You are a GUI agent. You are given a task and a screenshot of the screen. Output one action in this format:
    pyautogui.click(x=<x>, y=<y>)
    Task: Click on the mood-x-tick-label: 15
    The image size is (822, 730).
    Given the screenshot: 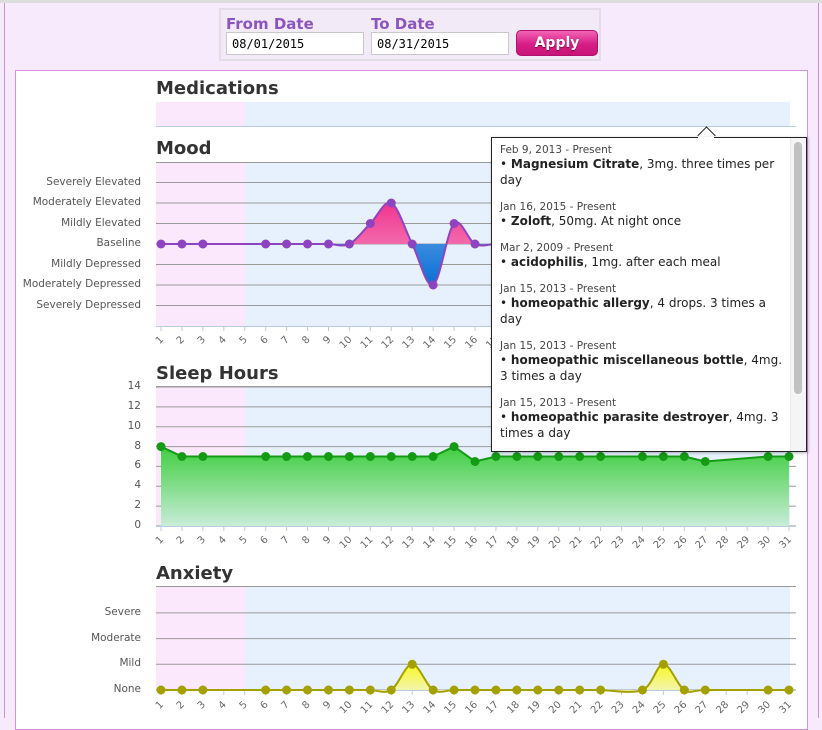 What is the action you would take?
    pyautogui.click(x=450, y=342)
    